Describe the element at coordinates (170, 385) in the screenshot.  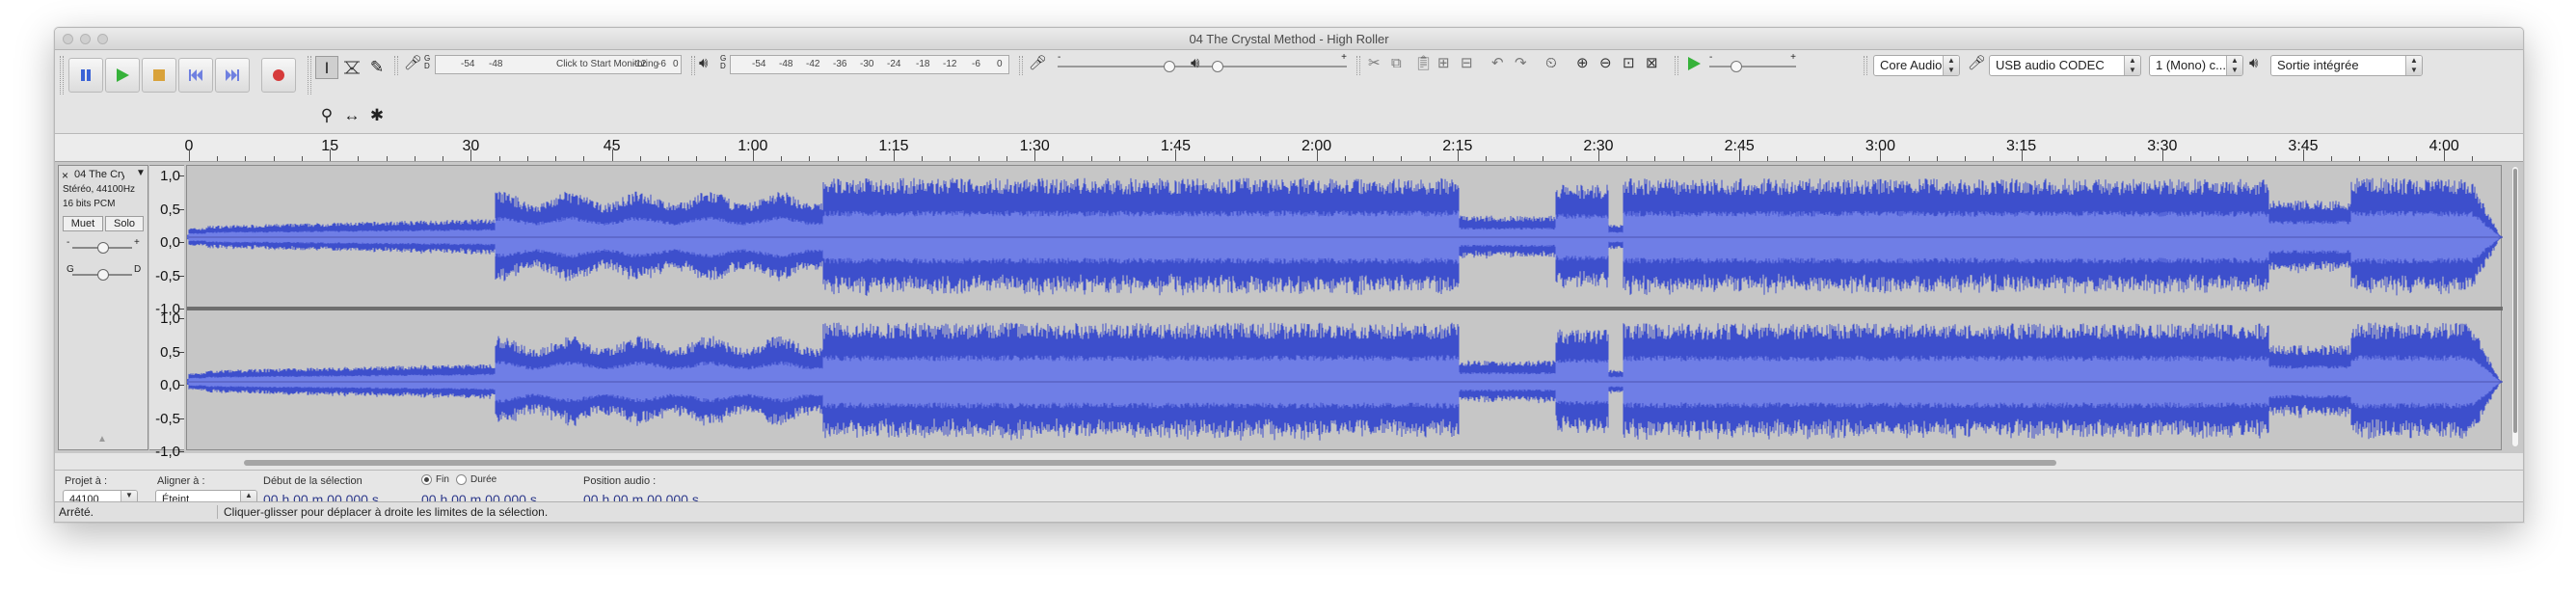
I see `scale-label: 0,0` at that location.